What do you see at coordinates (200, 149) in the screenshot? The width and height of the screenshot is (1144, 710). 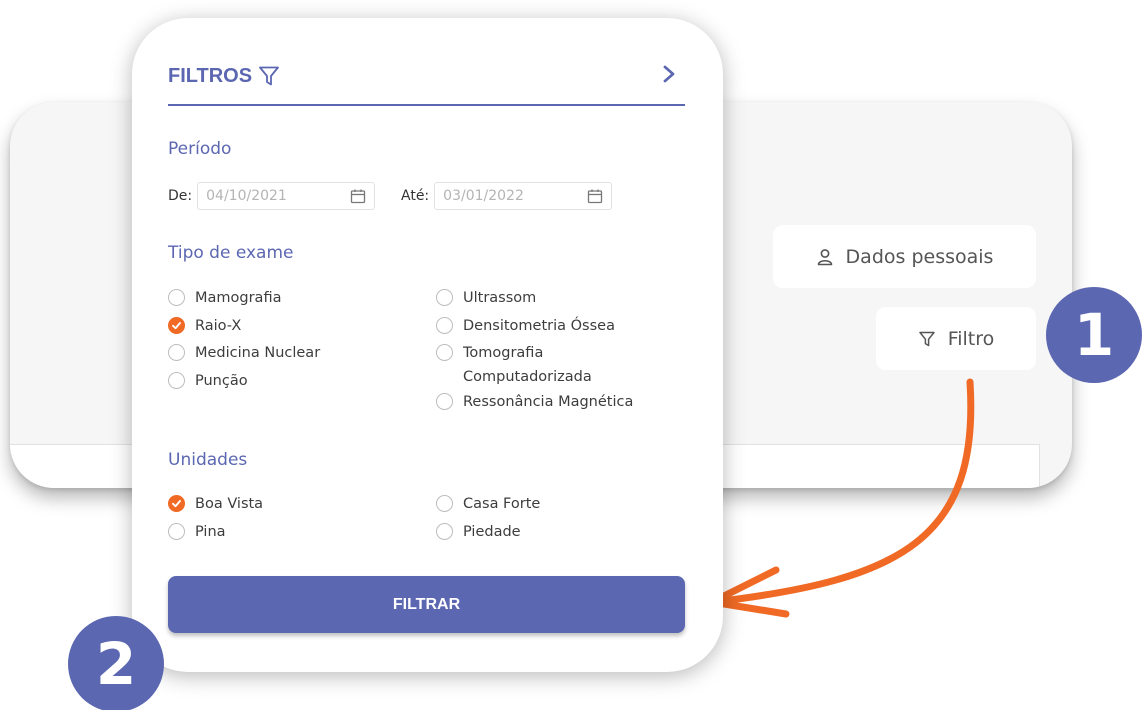 I see `periodo-title: Período` at bounding box center [200, 149].